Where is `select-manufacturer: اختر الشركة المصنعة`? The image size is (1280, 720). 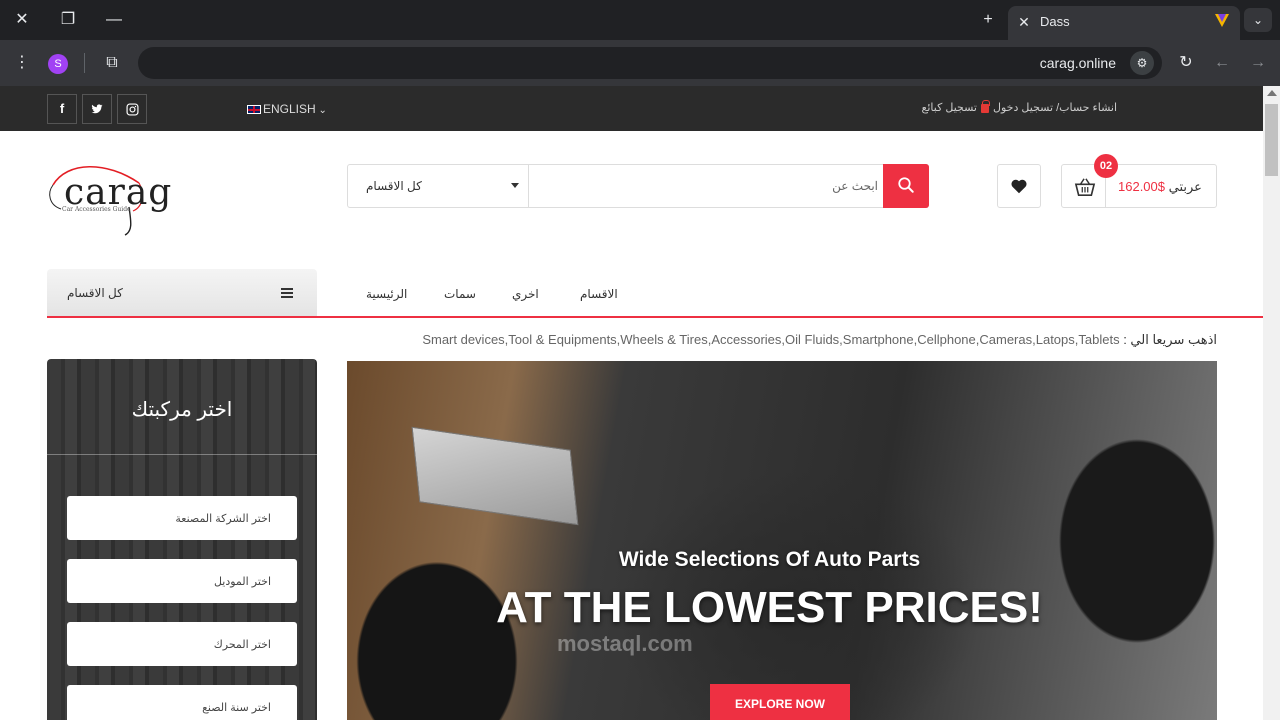 select-manufacturer: اختر الشركة المصنعة is located at coordinates (182, 518).